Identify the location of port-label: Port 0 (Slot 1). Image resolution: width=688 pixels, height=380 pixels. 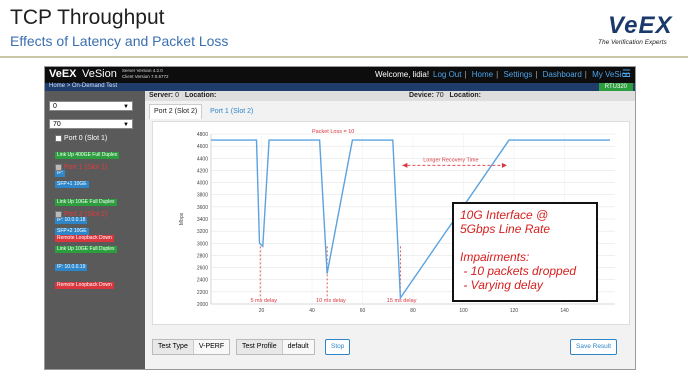
(86, 138).